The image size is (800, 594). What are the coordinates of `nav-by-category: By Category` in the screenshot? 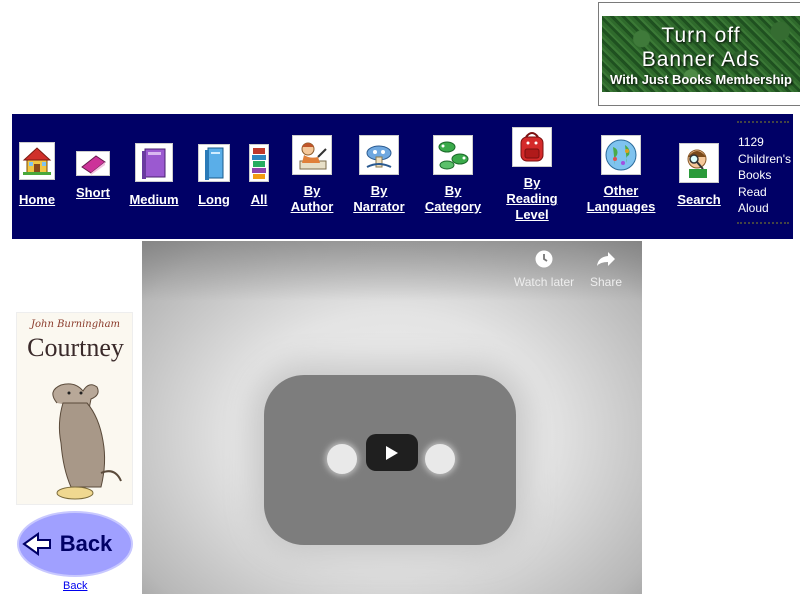 It's located at (453, 175).